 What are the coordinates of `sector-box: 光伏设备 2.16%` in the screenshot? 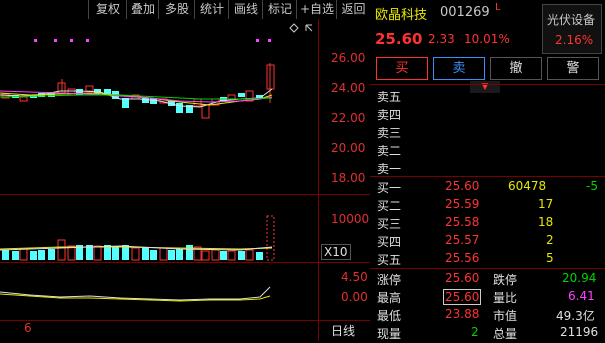 It's located at (572, 29).